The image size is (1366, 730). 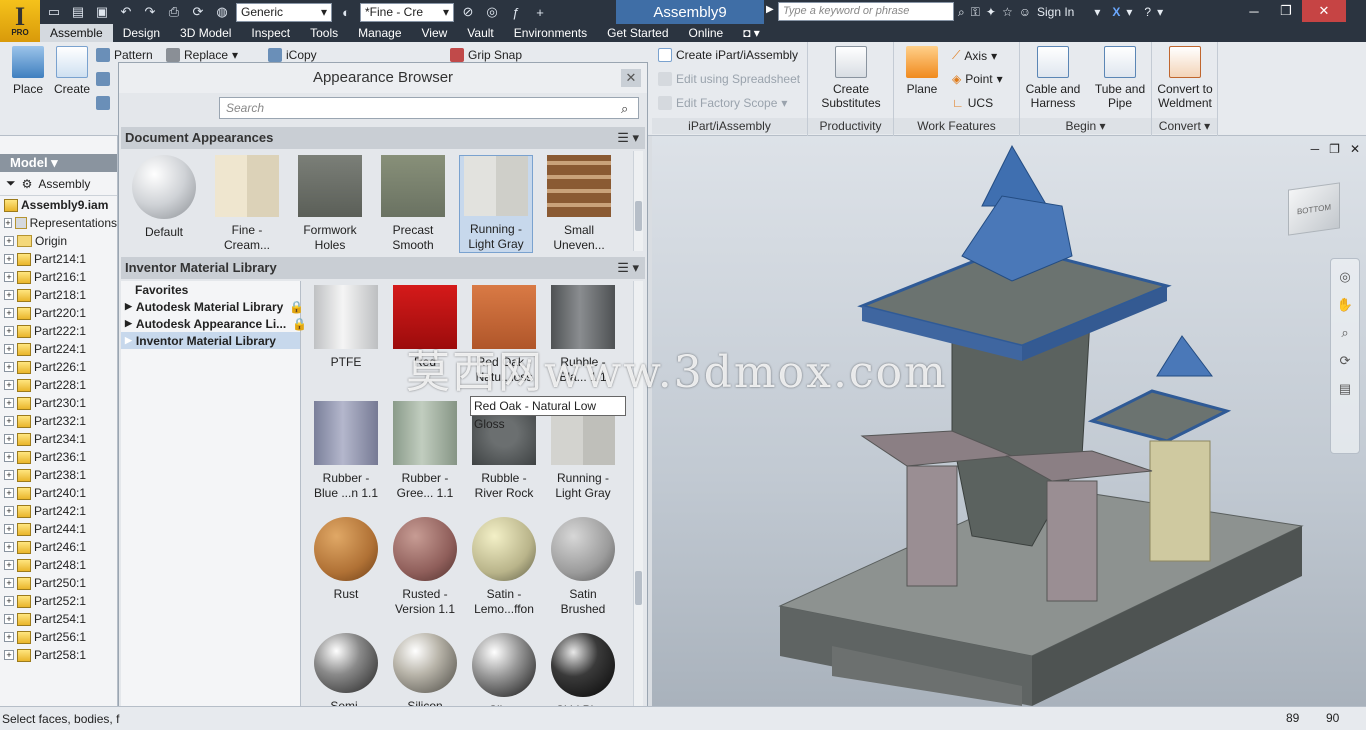 I want to click on tree-item-part: + Part250:1, so click(x=58, y=583).